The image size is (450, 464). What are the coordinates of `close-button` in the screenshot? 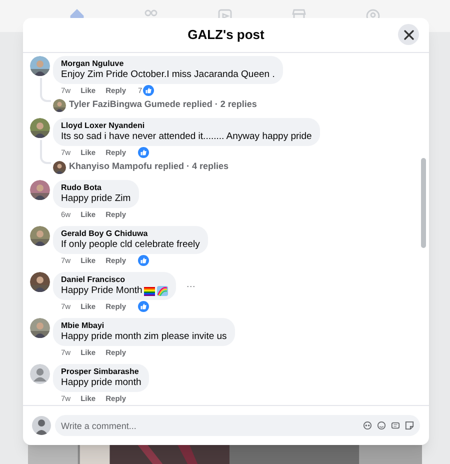 It's located at (408, 34).